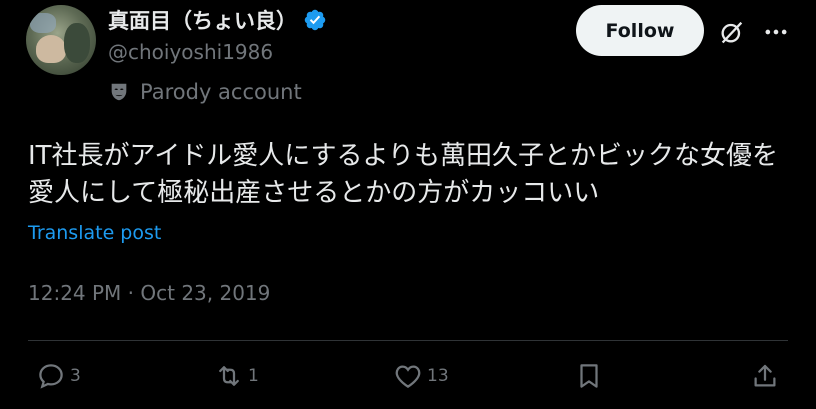 The height and width of the screenshot is (409, 816). What do you see at coordinates (190, 52) in the screenshot?
I see `author-handle: @choiyoshi1986` at bounding box center [190, 52].